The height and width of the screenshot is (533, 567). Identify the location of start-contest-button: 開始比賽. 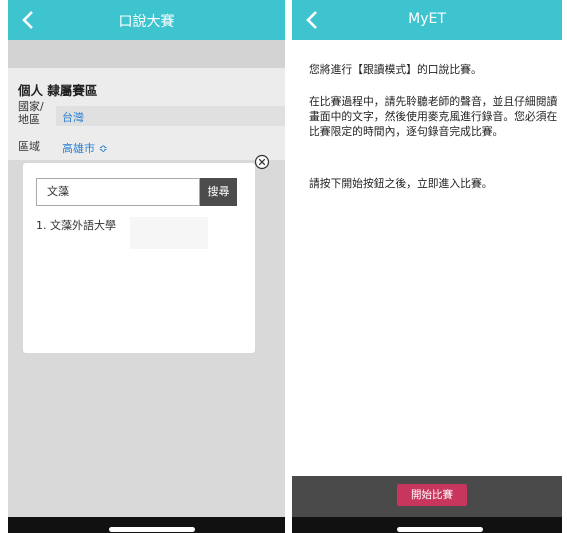
(432, 495).